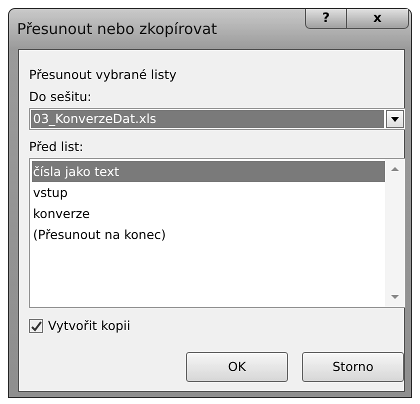  Describe the element at coordinates (395, 297) in the screenshot. I see `scroll-down-icon` at that location.